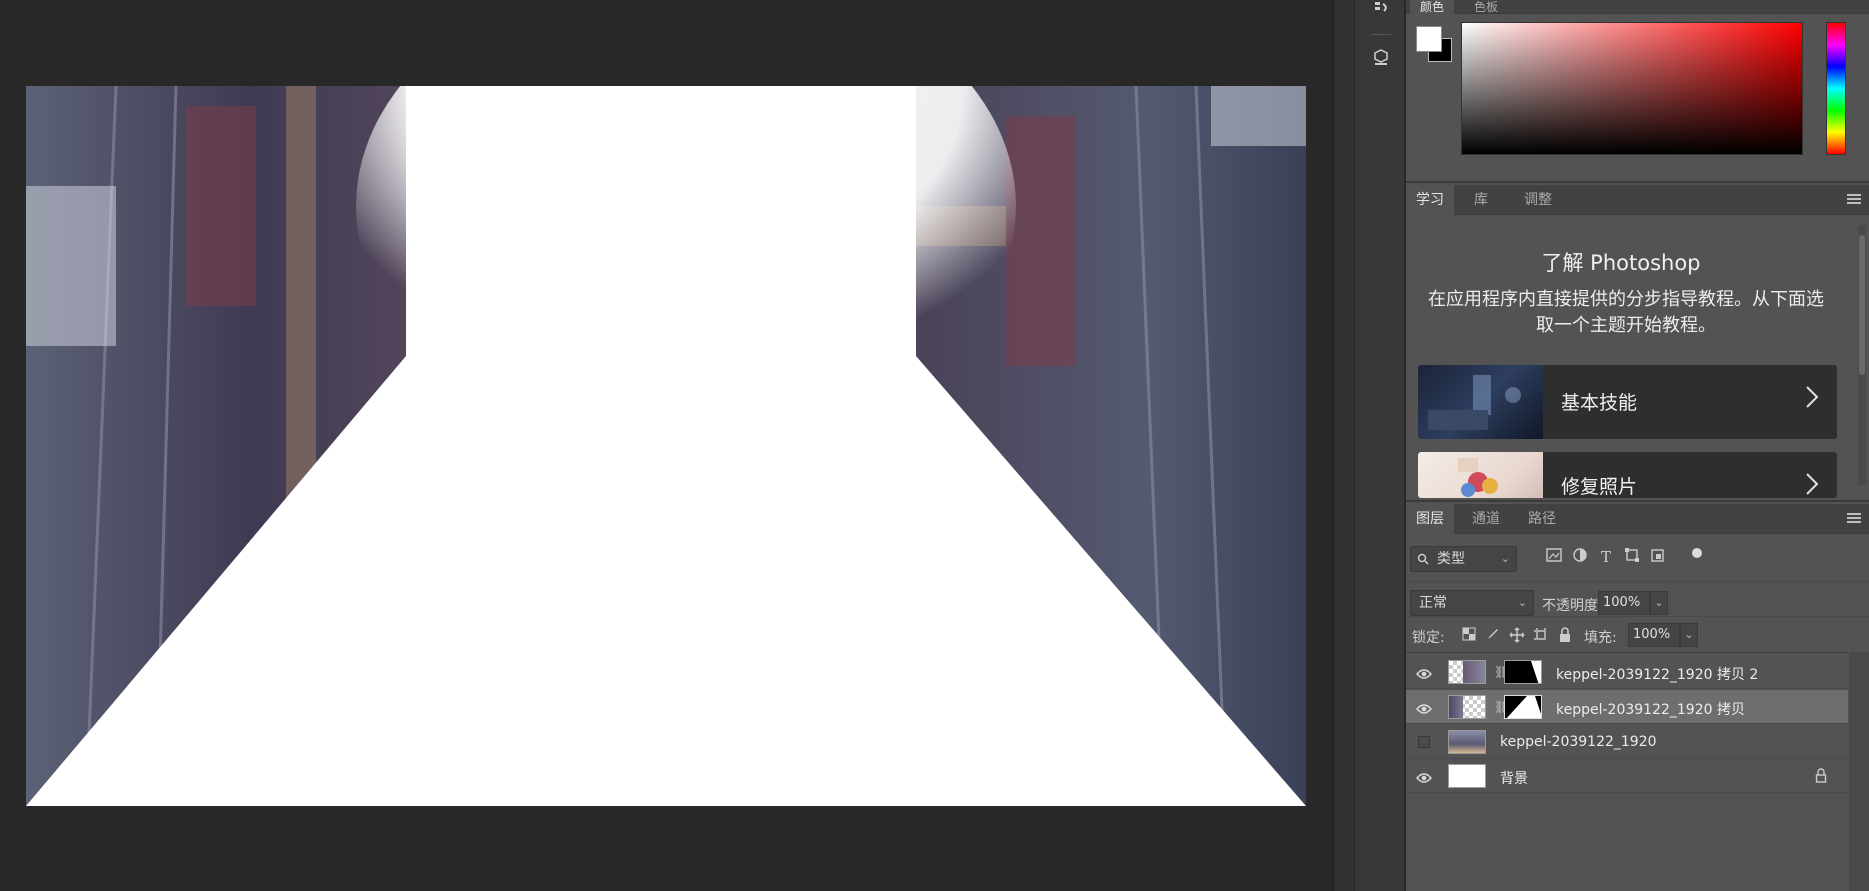 The image size is (1869, 891). I want to click on shape-layer-filter-icon, so click(1632, 557).